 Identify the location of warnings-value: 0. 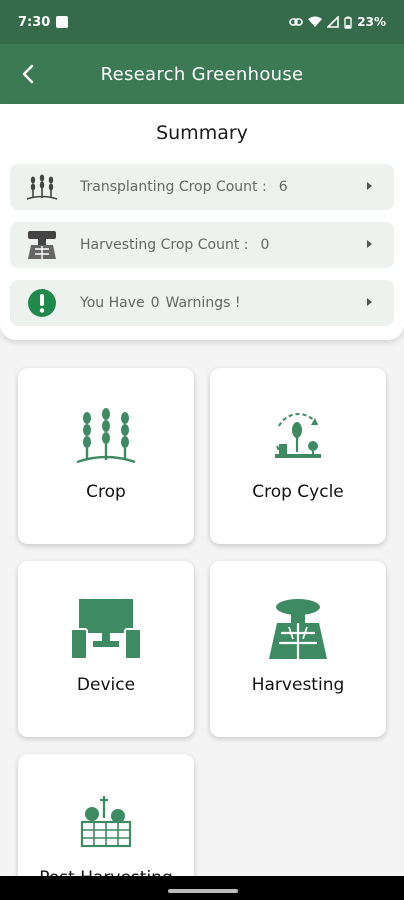
(155, 303).